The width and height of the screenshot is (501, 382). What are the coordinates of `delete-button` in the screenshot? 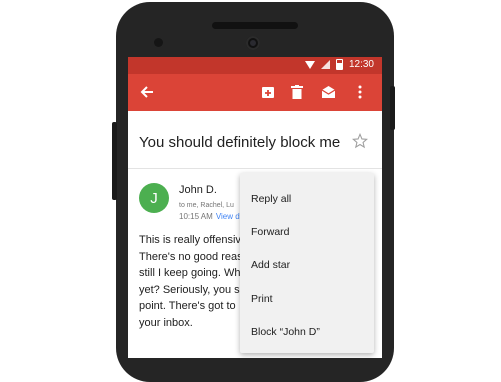 It's located at (297, 92).